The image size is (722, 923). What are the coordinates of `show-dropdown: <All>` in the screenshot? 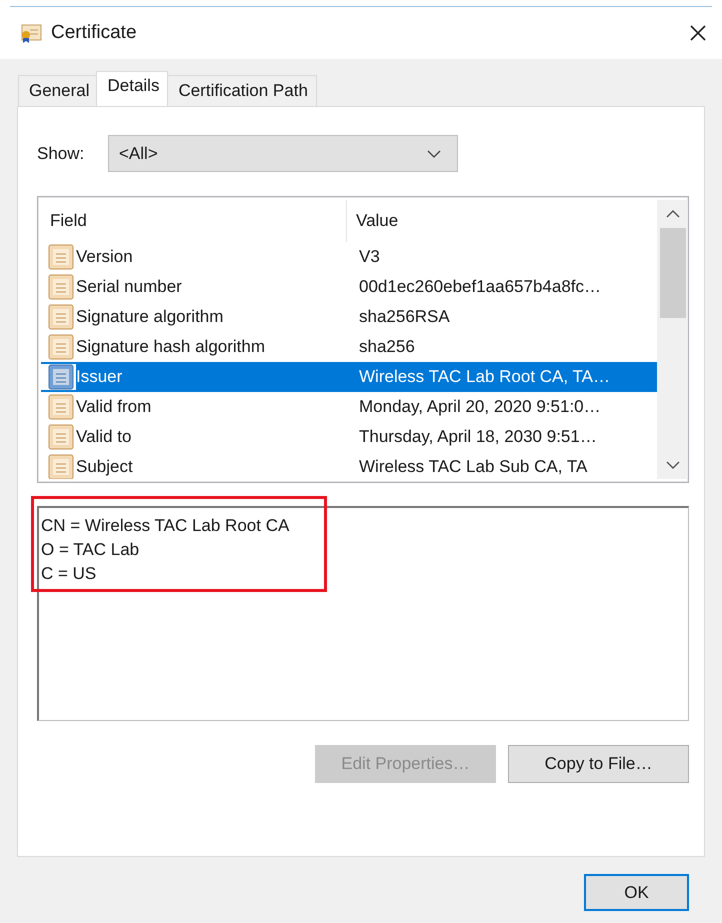 It's located at (283, 153).